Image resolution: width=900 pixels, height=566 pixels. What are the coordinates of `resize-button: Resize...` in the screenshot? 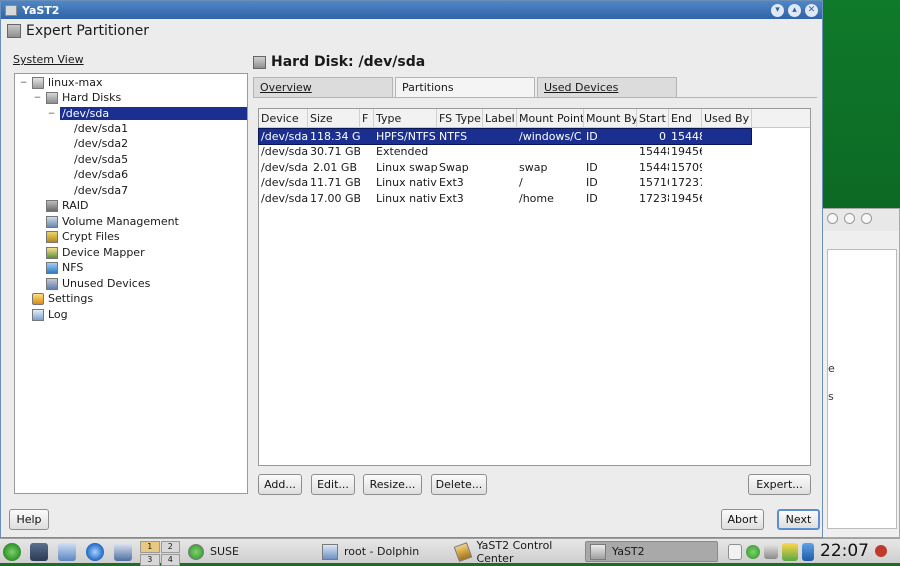 It's located at (392, 484).